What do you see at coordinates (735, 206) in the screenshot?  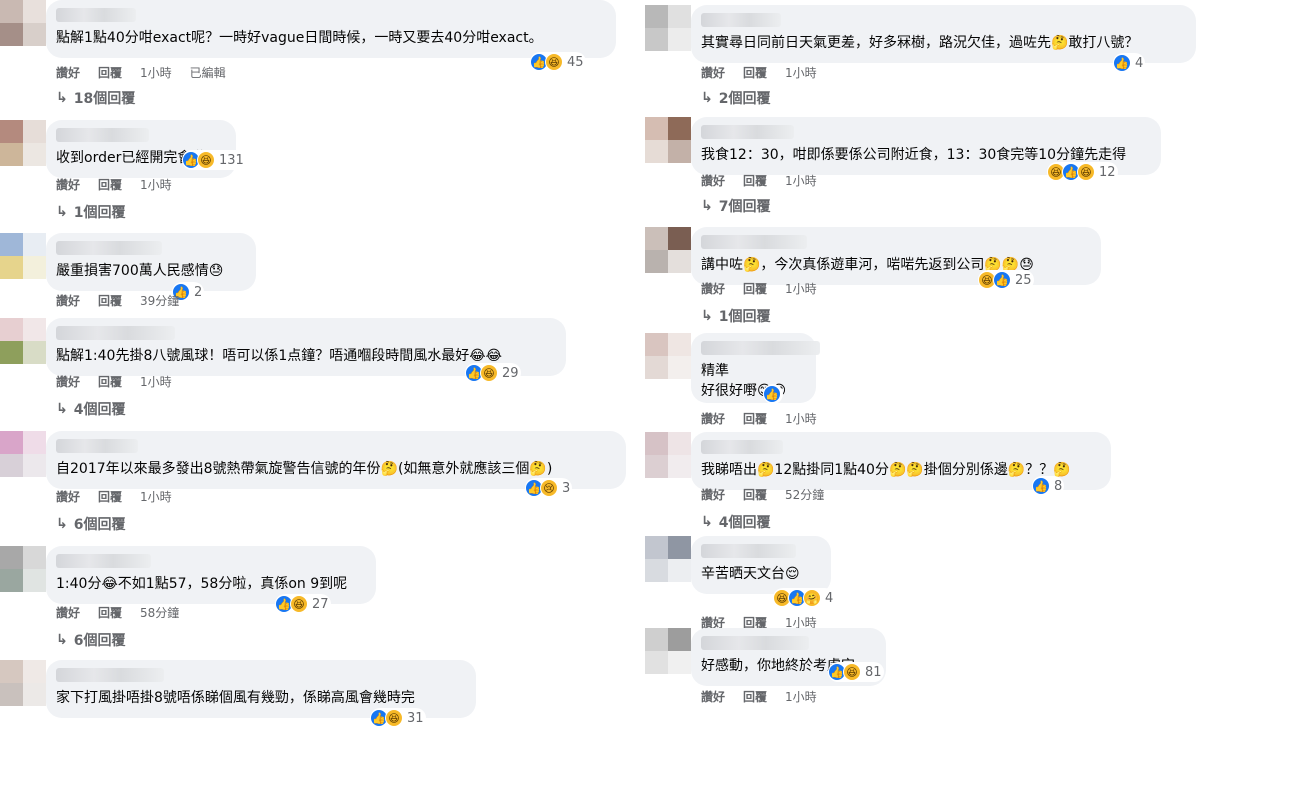 I see `view-replies-link: ↳ 7個回覆` at bounding box center [735, 206].